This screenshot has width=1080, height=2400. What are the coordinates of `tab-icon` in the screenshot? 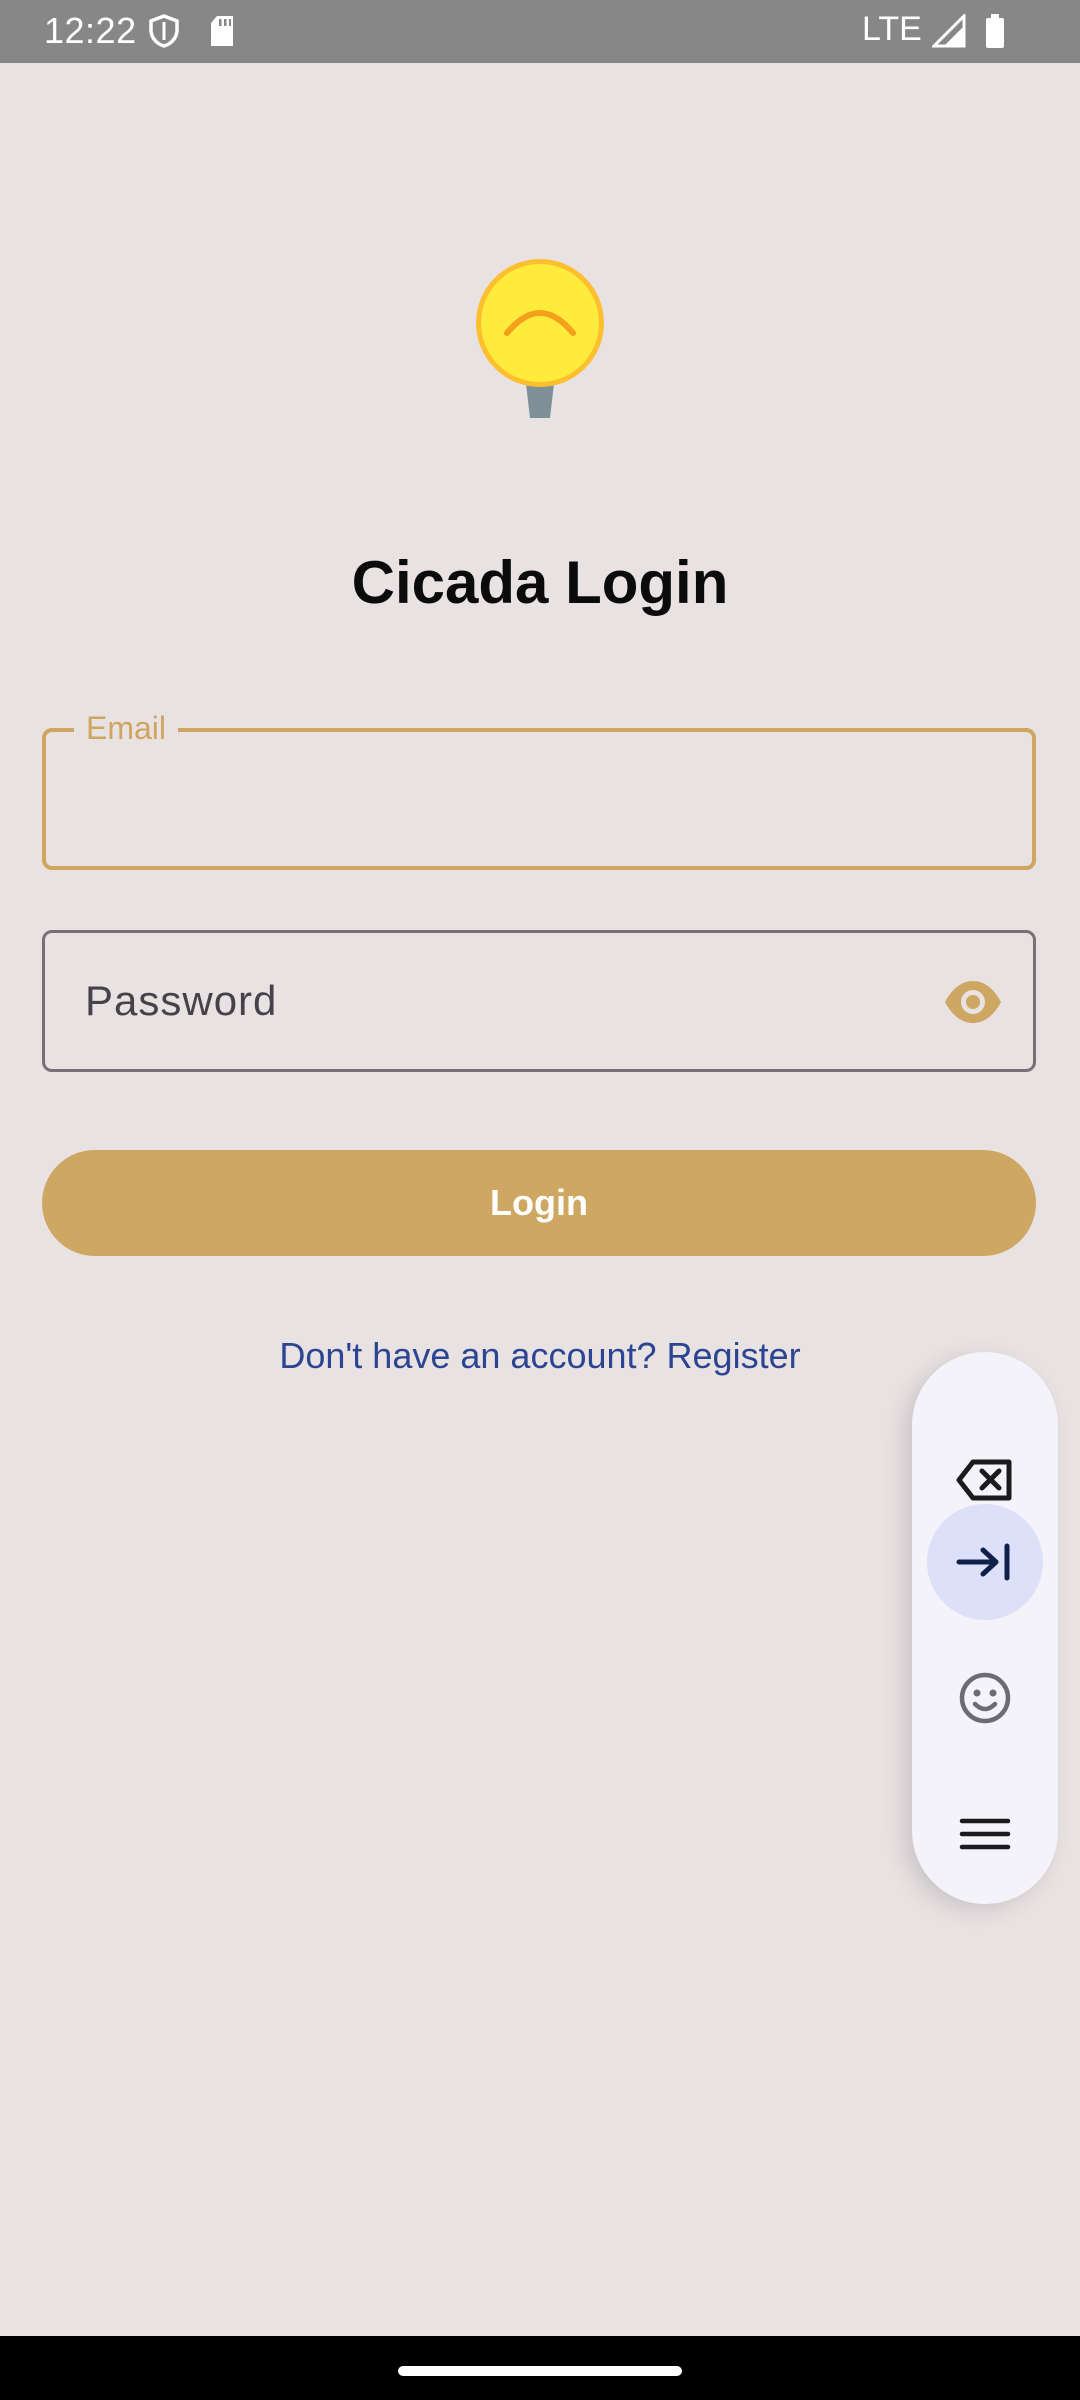 It's located at (983, 1562).